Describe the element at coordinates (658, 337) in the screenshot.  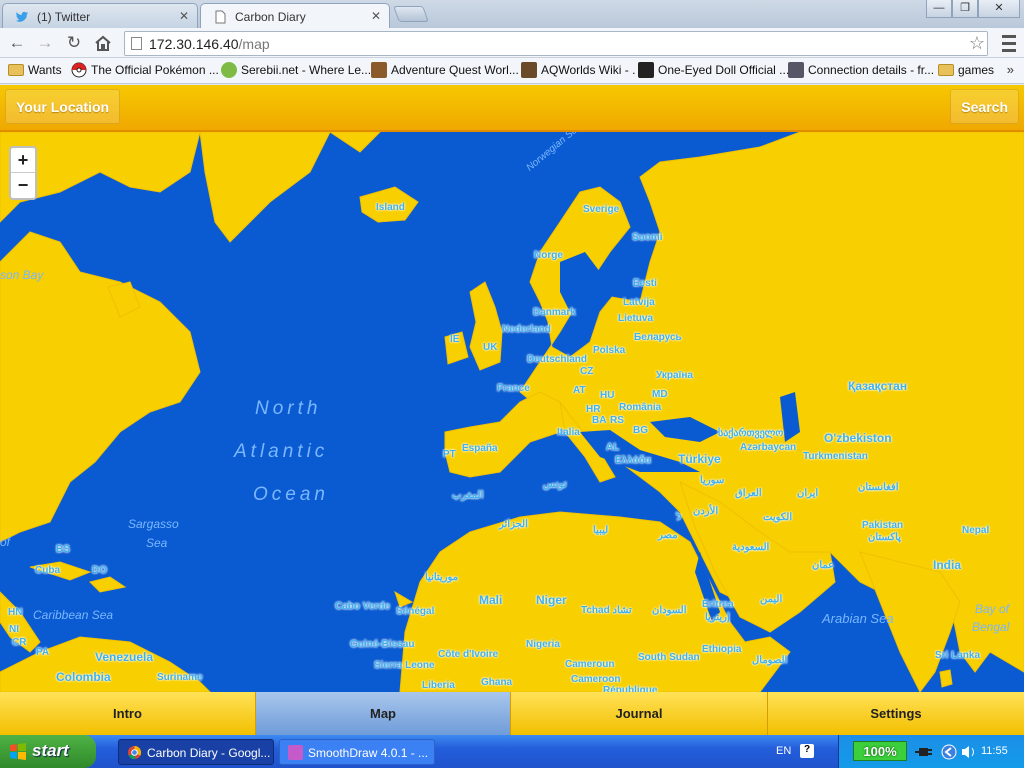
I see `map-label: Беларусь` at that location.